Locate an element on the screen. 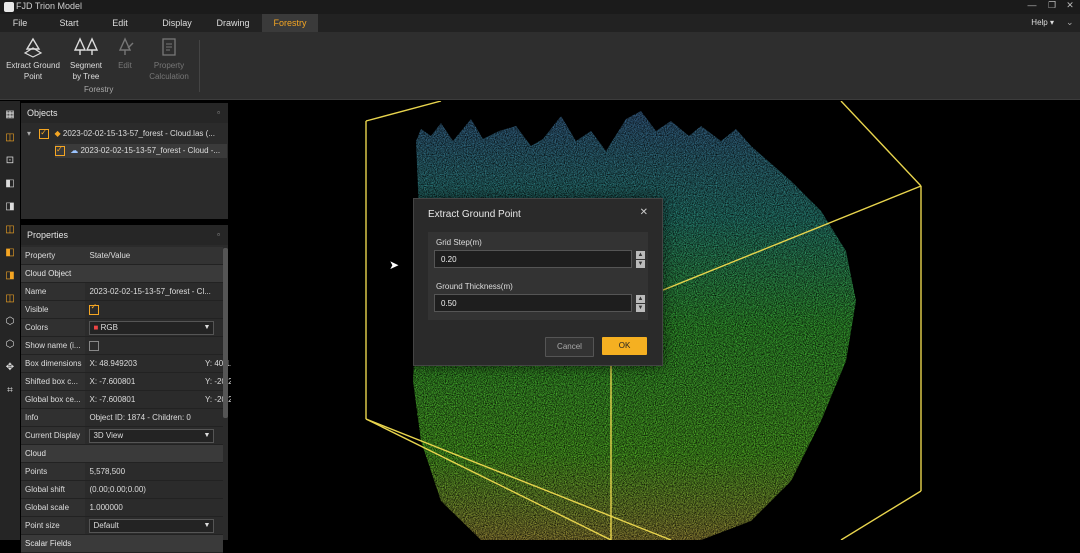 Image resolution: width=1080 pixels, height=553 pixels. colors-select: ■ RGB ▼ is located at coordinates (152, 327).